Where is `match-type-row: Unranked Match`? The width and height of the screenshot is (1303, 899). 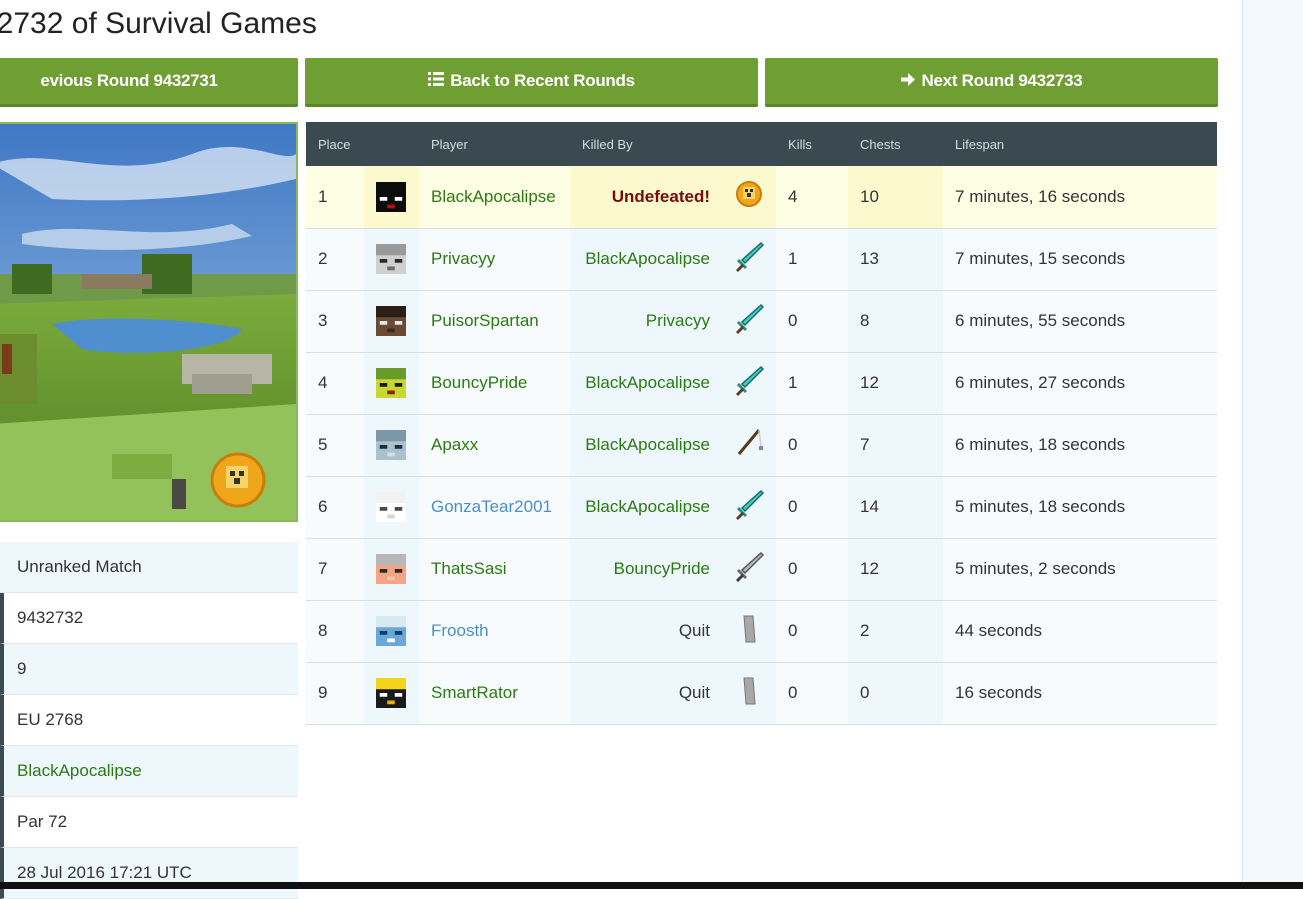
match-type-row: Unranked Match is located at coordinates (149, 567).